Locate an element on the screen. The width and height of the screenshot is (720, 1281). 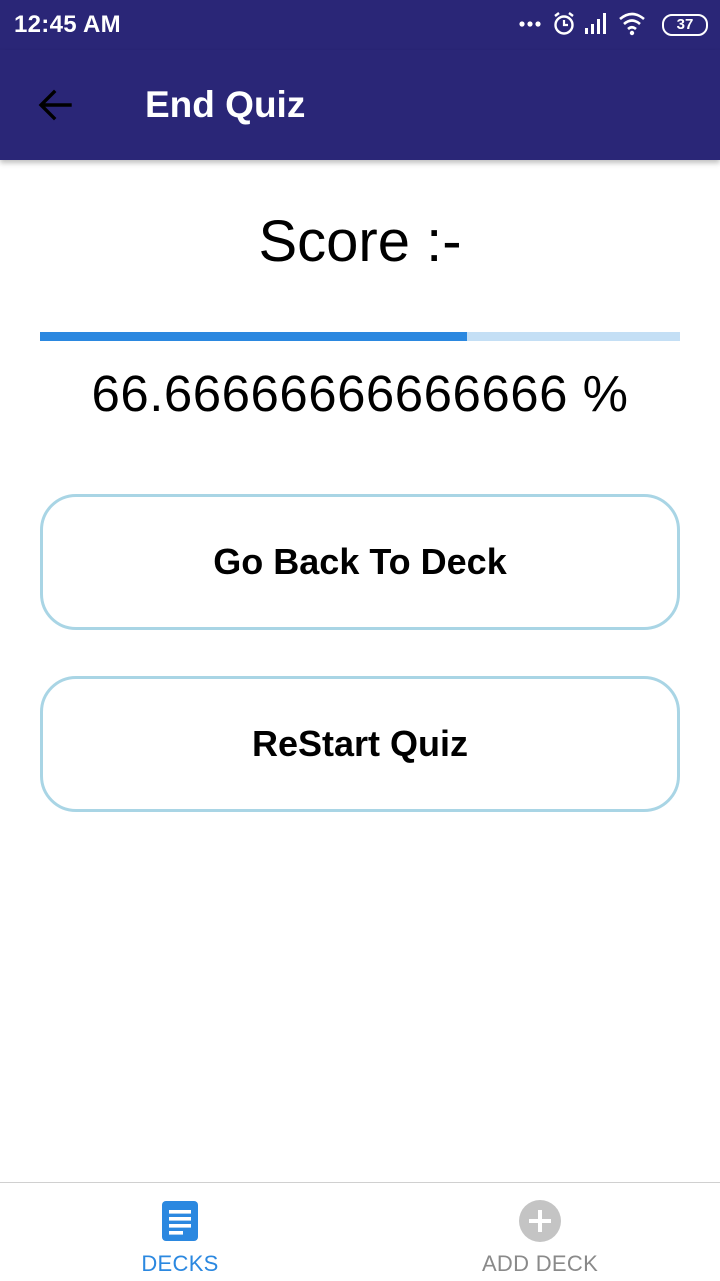
page-title: End Quiz is located at coordinates (225, 104).